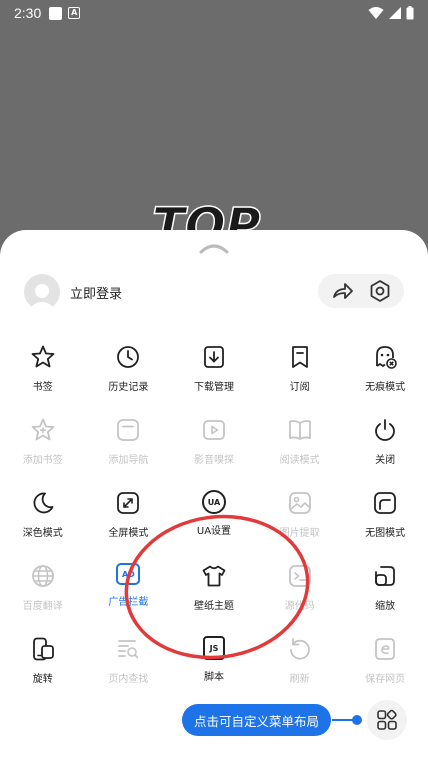 The width and height of the screenshot is (428, 760). I want to click on menu-item-label: 下载管理, so click(213, 387).